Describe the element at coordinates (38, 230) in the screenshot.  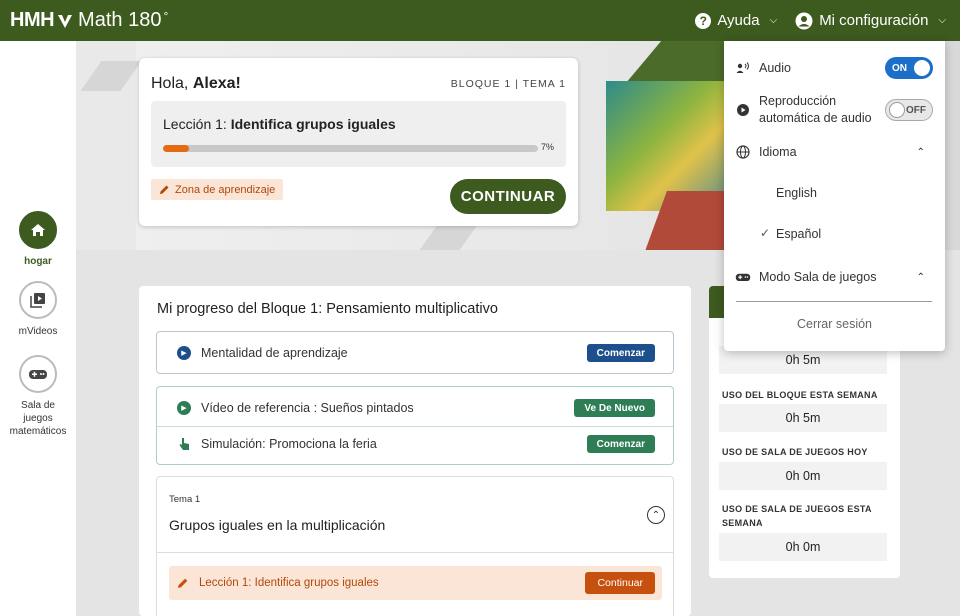
I see `home-icon` at that location.